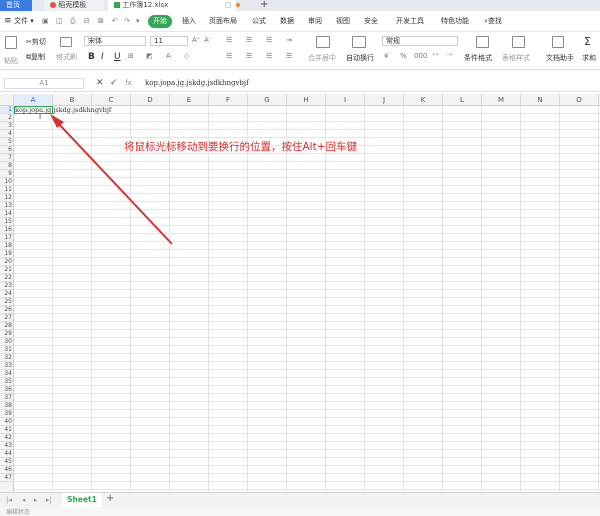 Image resolution: width=600 pixels, height=516 pixels. Describe the element at coordinates (49, 500) in the screenshot. I see `last-sheet-icon: ▸|` at that location.